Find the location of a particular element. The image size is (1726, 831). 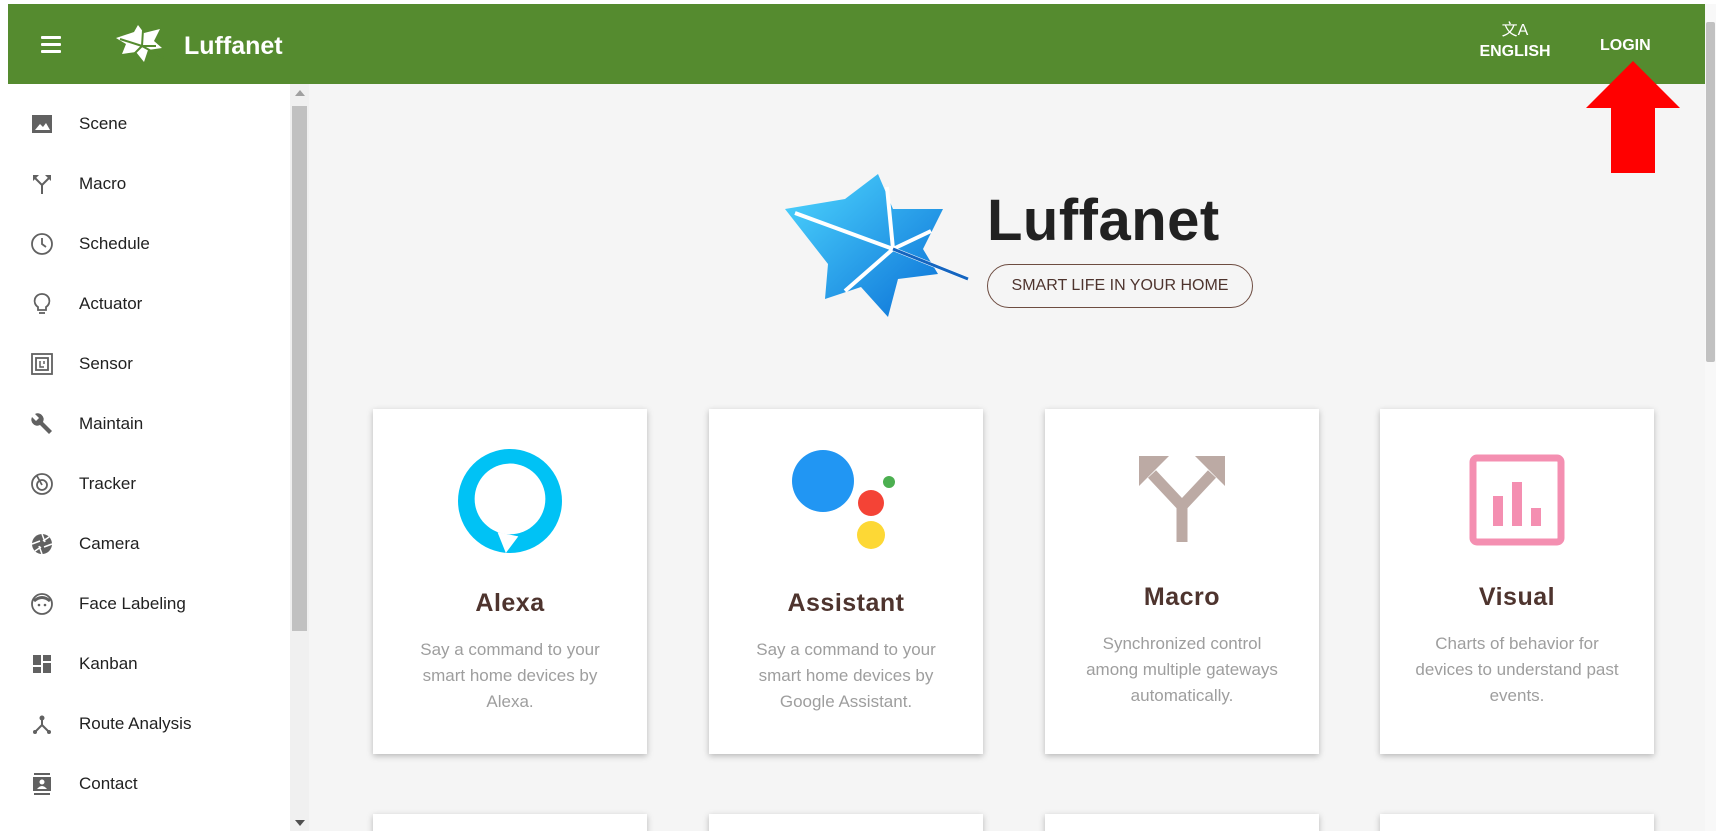

main-scrollbar is located at coordinates (1710, 417).